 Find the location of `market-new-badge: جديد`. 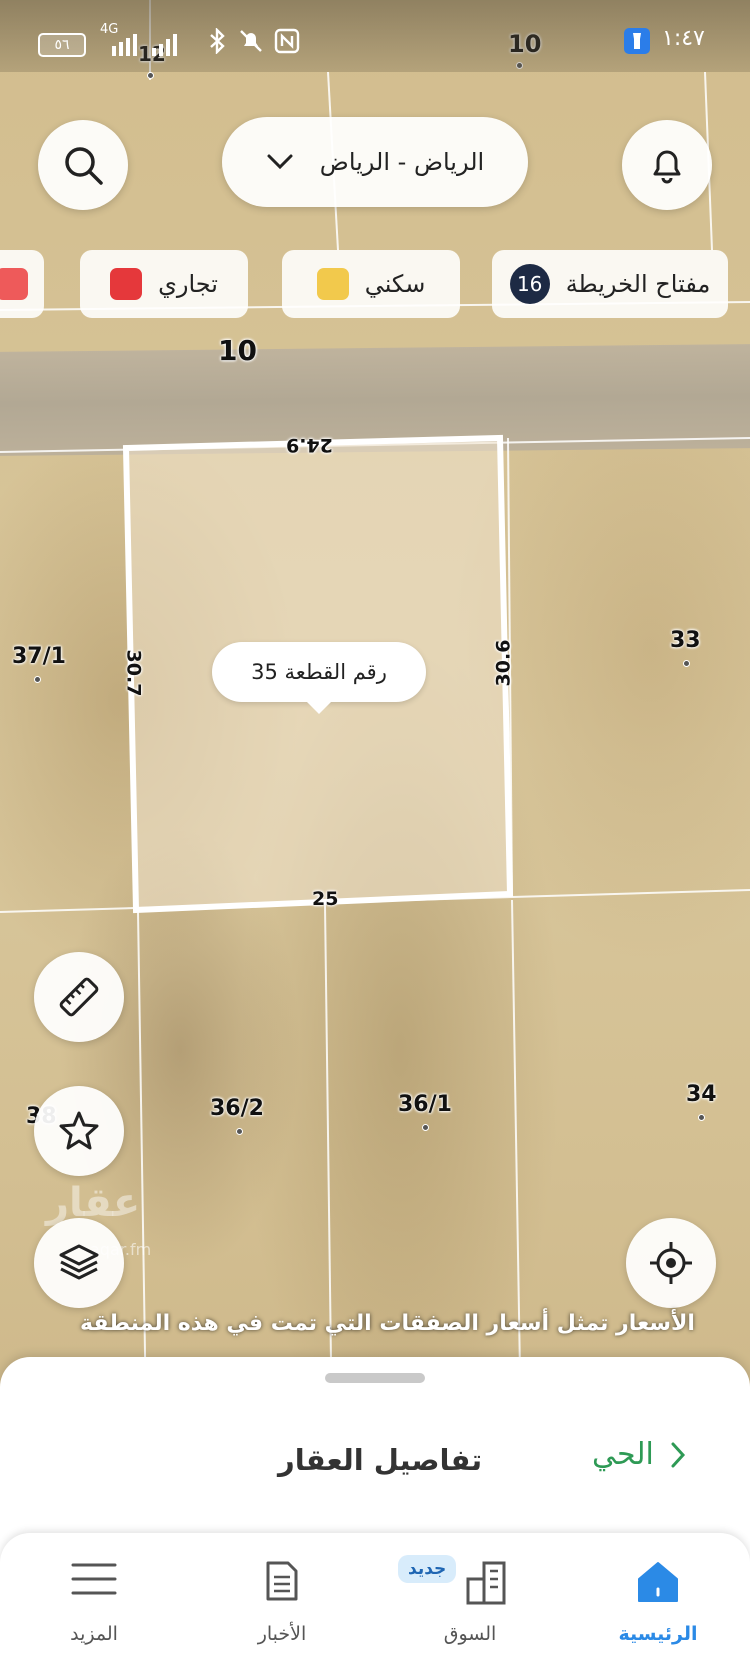

market-new-badge: جديد is located at coordinates (427, 1569).